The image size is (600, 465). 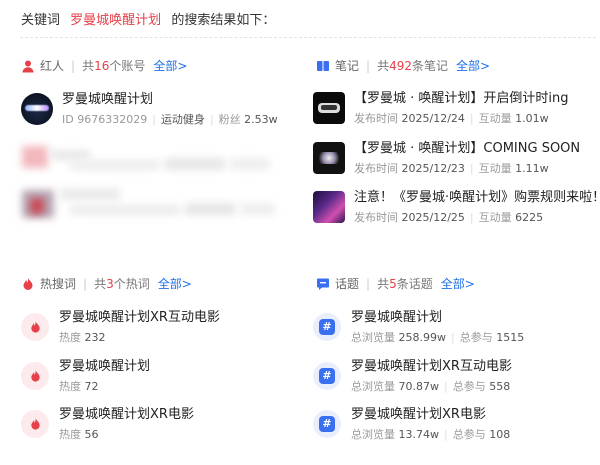 What do you see at coordinates (28, 66) in the screenshot?
I see `person-icon` at bounding box center [28, 66].